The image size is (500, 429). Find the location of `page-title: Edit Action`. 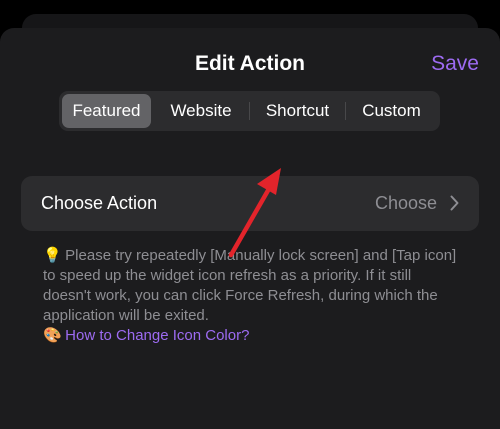

page-title: Edit Action is located at coordinates (250, 63).